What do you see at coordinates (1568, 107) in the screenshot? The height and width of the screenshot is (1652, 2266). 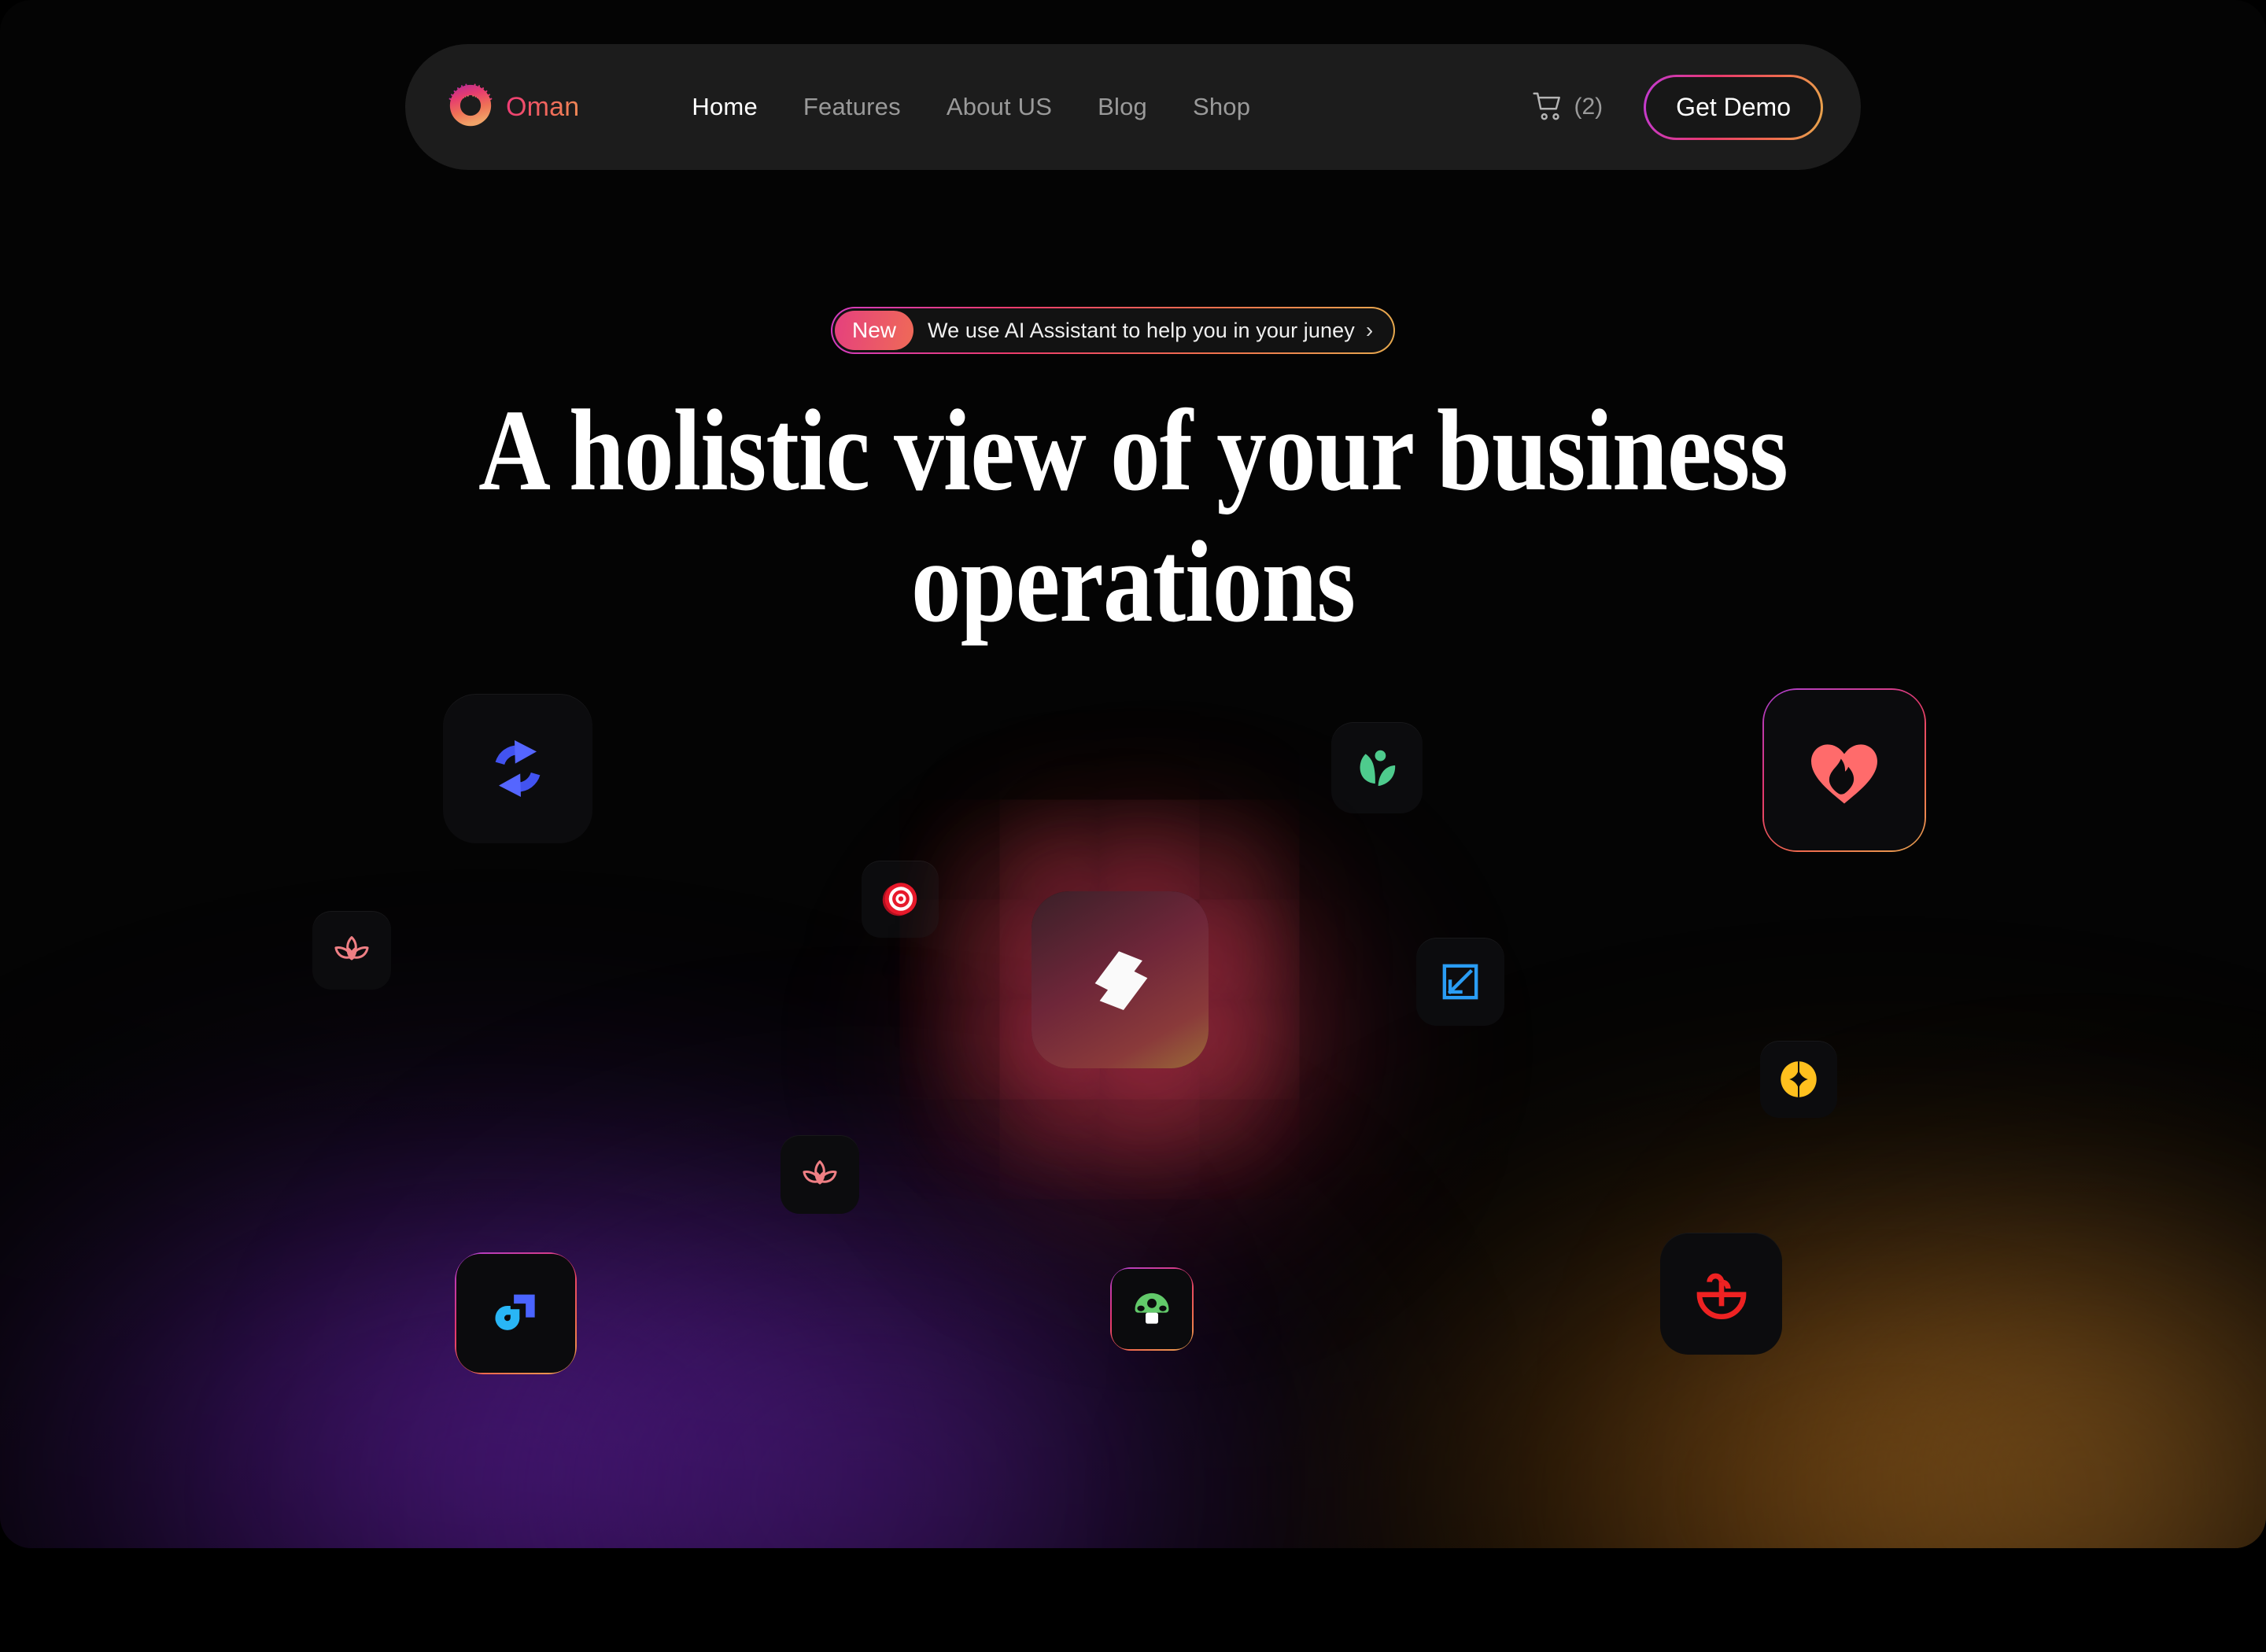 I see `cart-button: (2)` at bounding box center [1568, 107].